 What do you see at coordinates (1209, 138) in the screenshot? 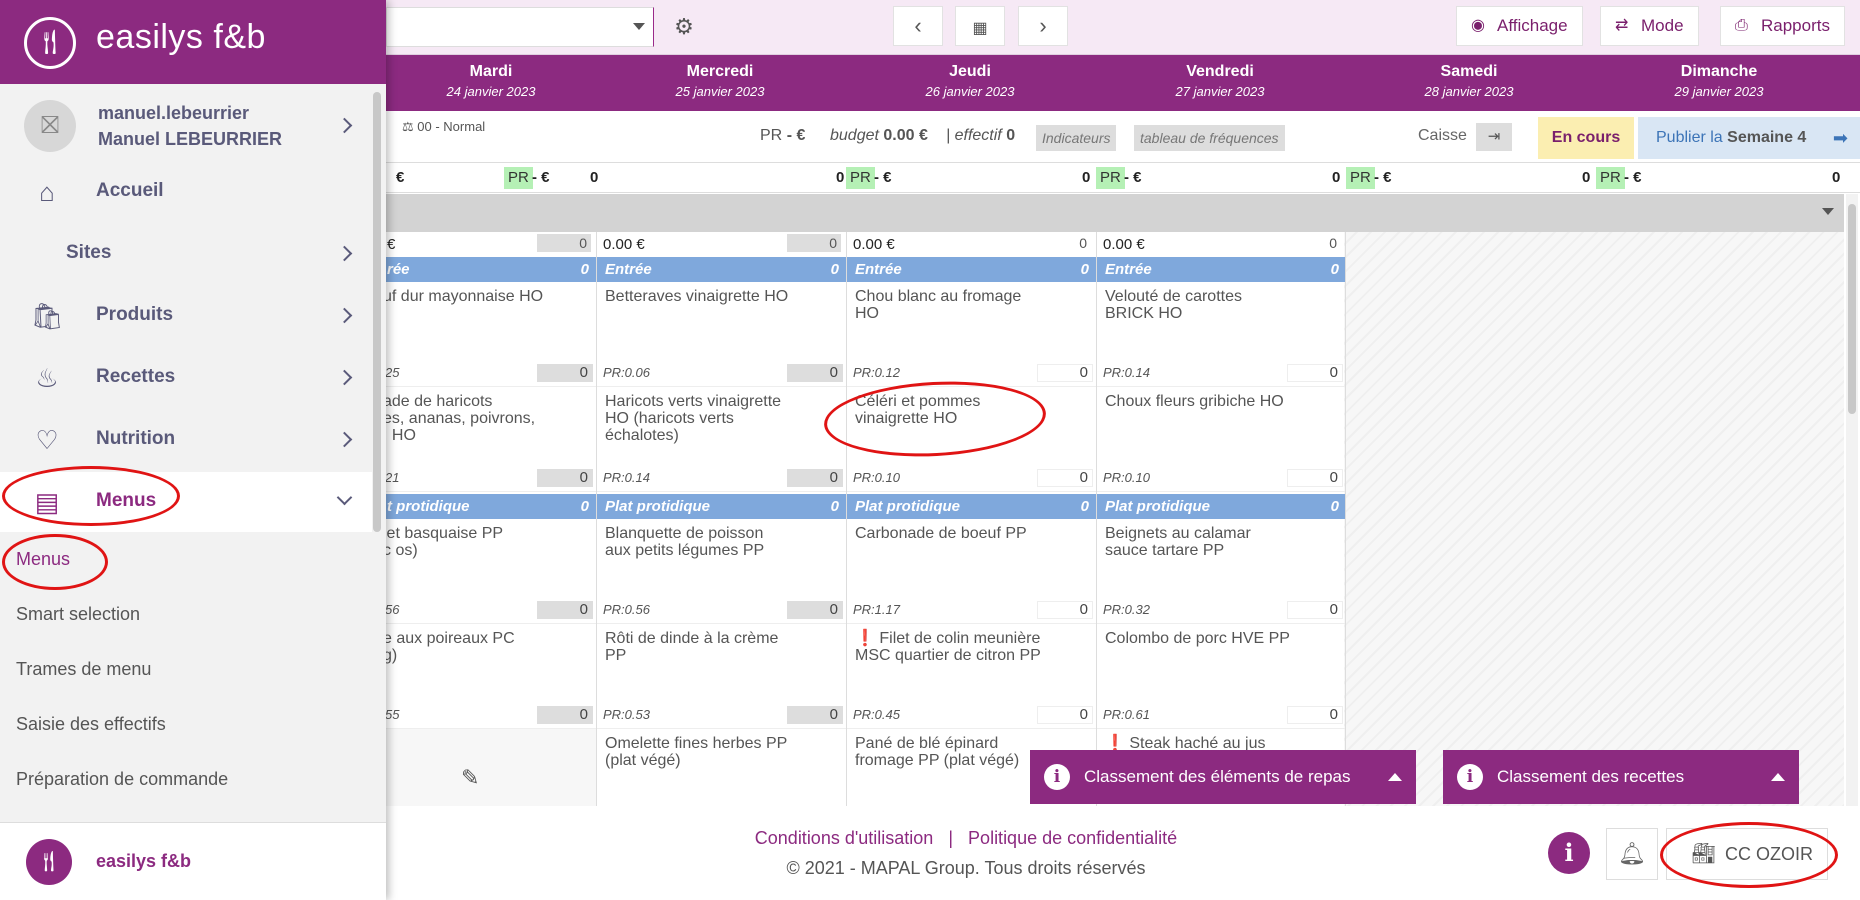
I see `frequences-button: tableau de fréquences` at bounding box center [1209, 138].